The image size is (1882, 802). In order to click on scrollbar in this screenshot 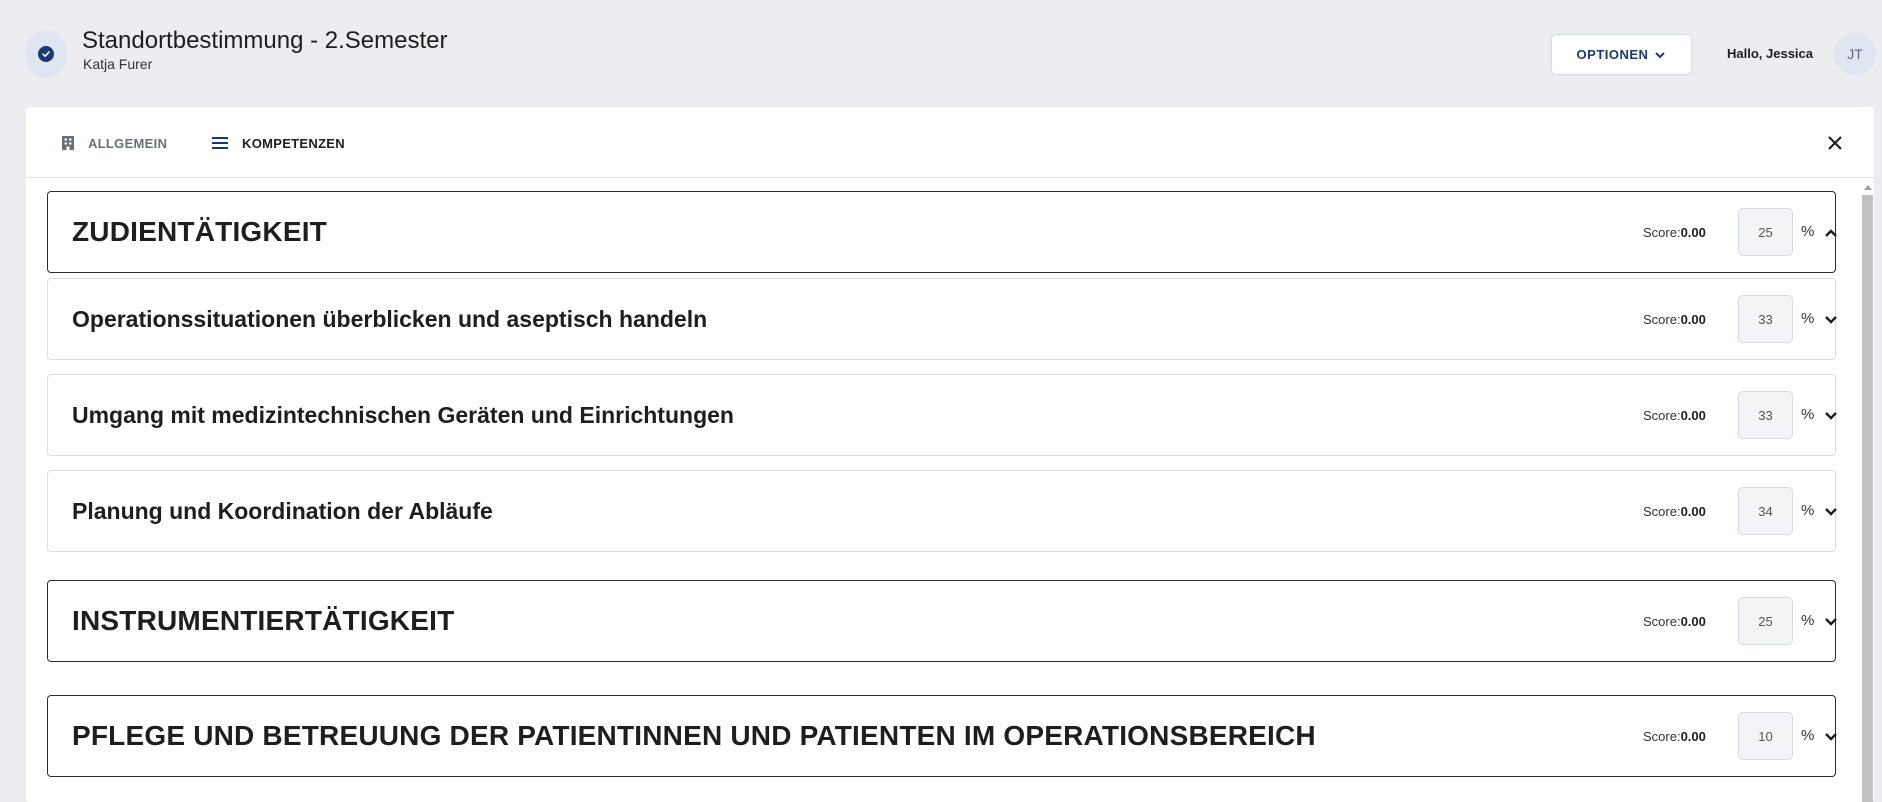, I will do `click(1867, 491)`.